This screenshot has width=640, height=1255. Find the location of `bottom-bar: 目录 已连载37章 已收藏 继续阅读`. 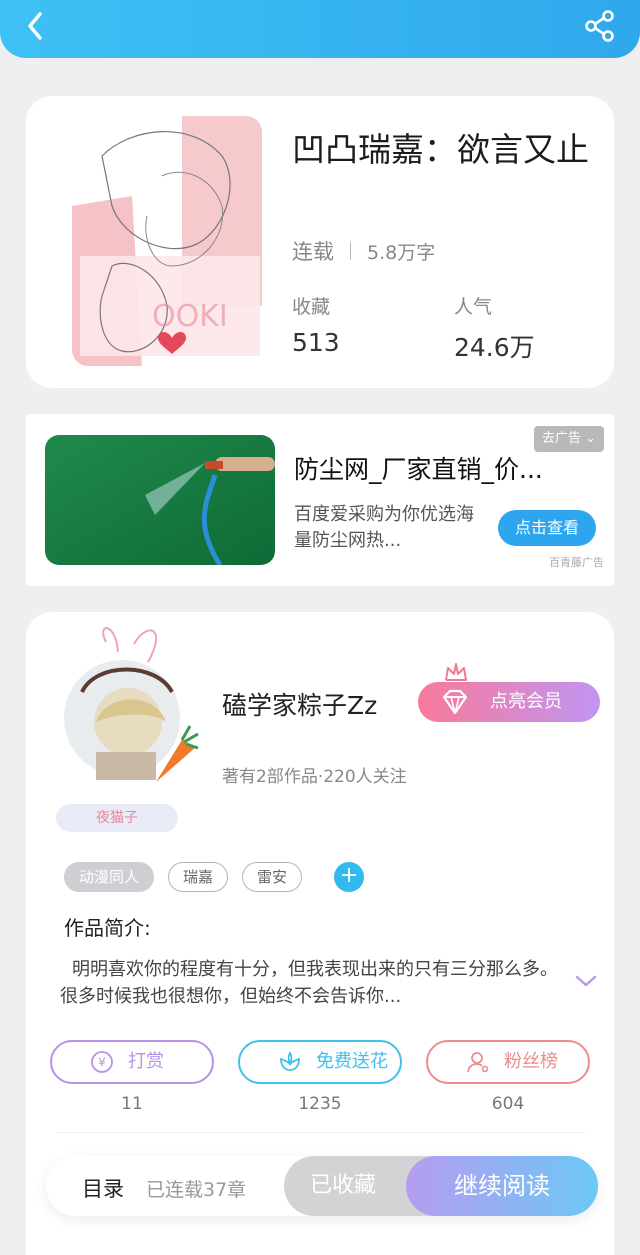

bottom-bar: 目录 已连载37章 已收藏 继续阅读 is located at coordinates (322, 1186).